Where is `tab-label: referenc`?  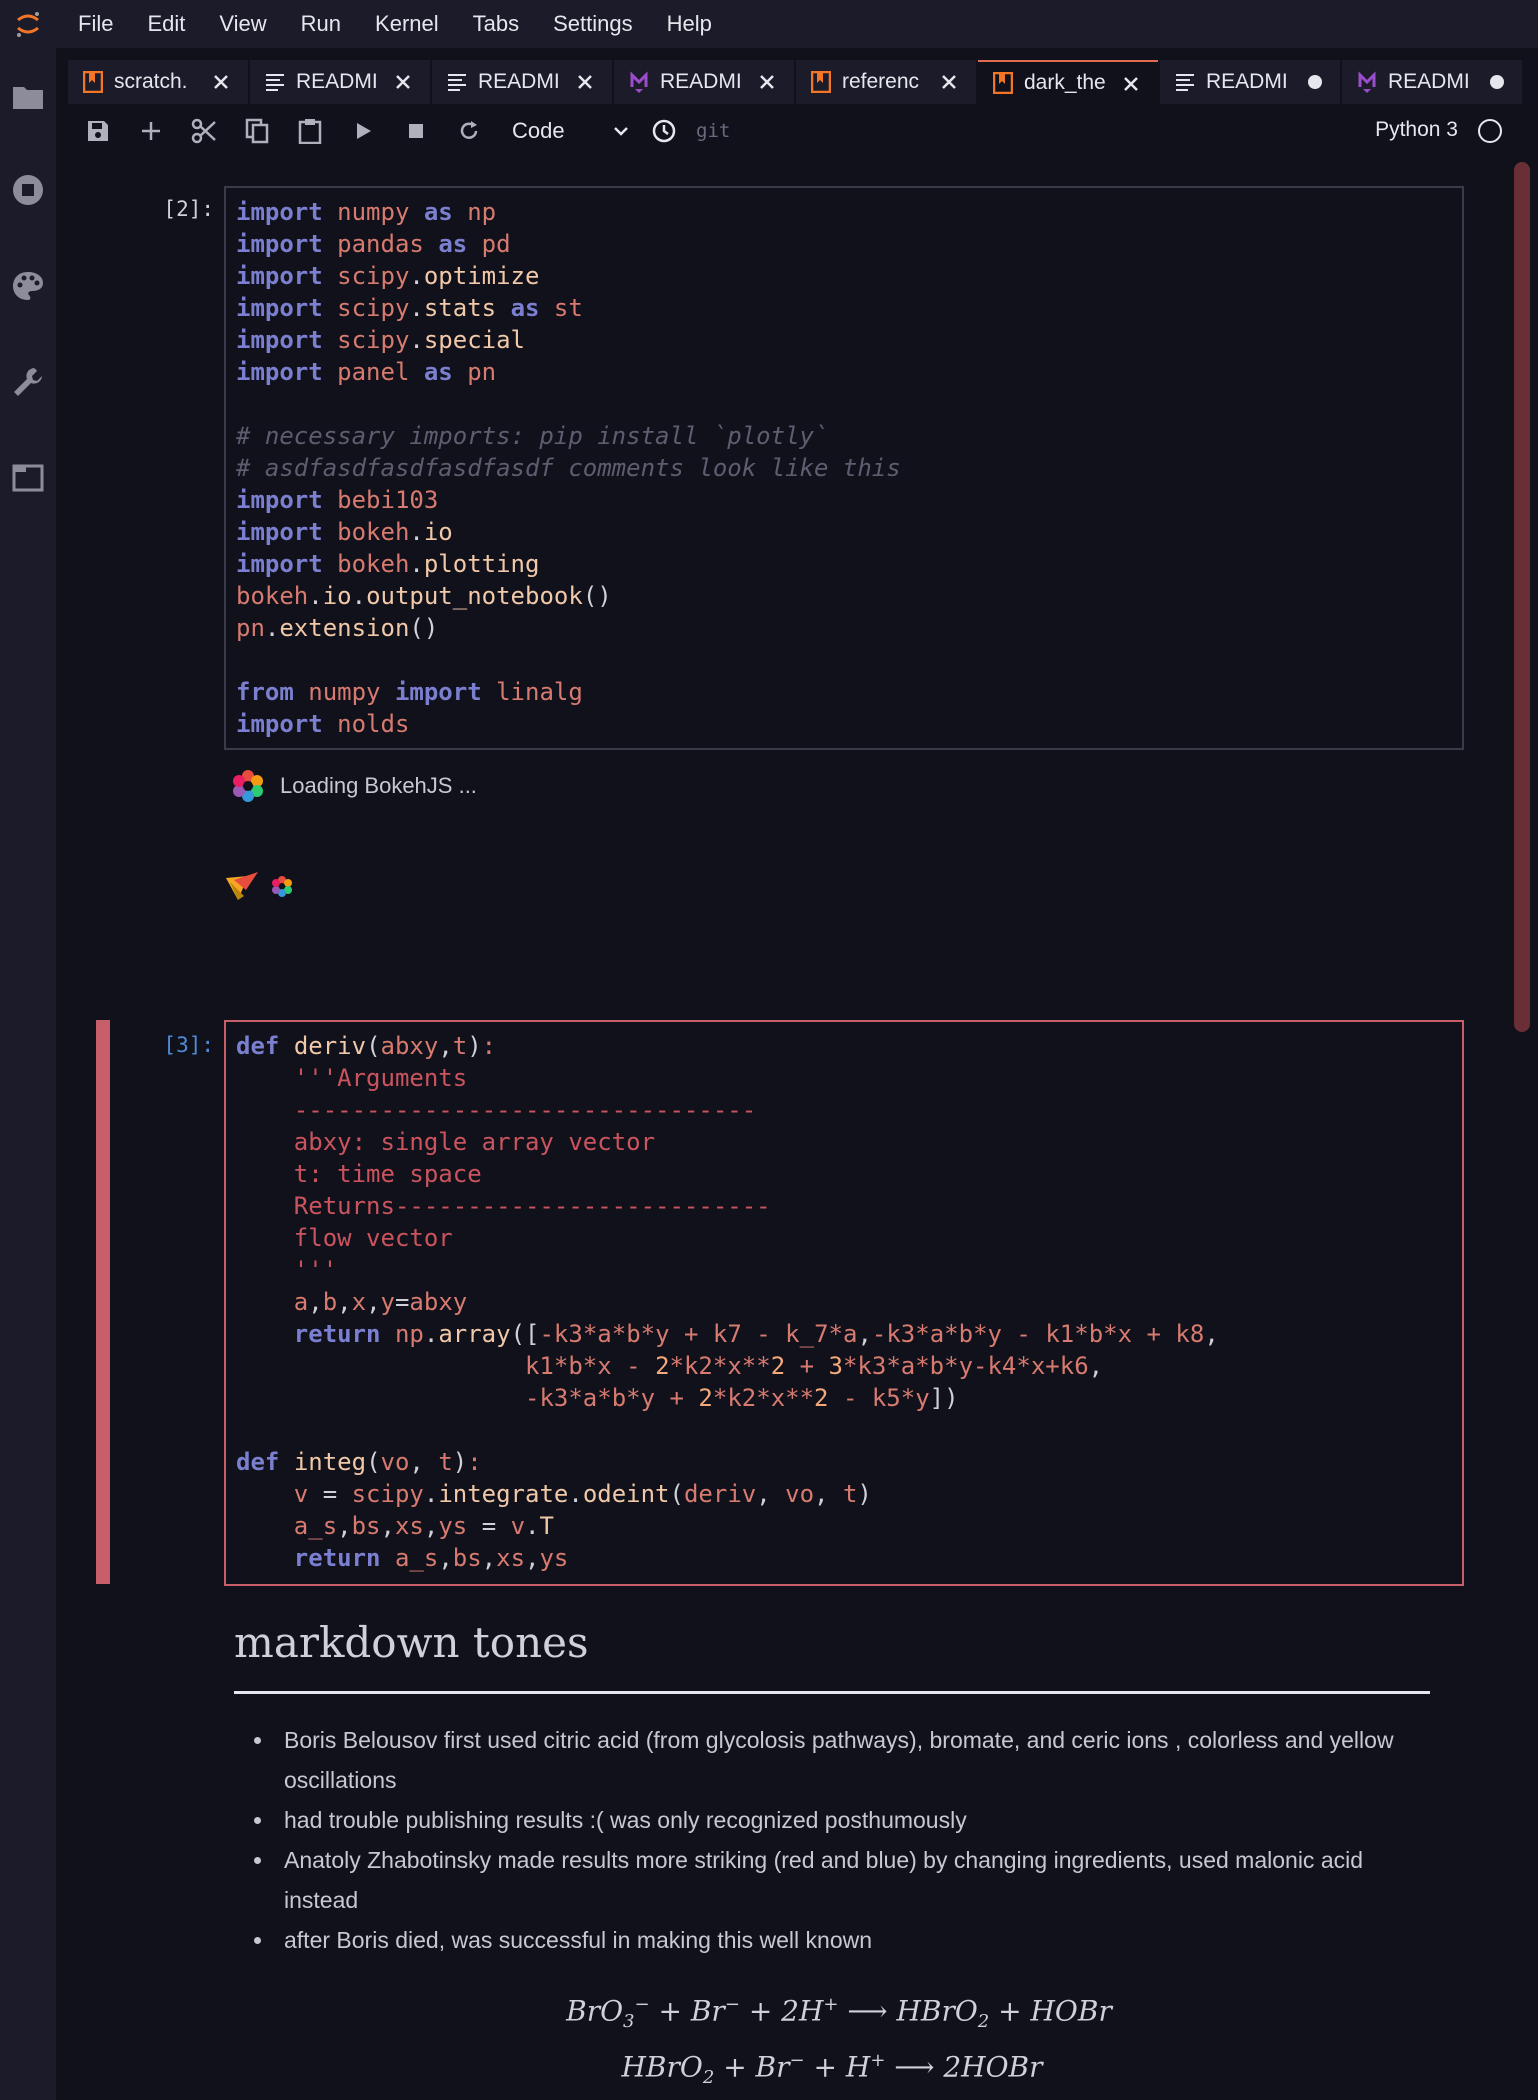
tab-label: referenc is located at coordinates (881, 81).